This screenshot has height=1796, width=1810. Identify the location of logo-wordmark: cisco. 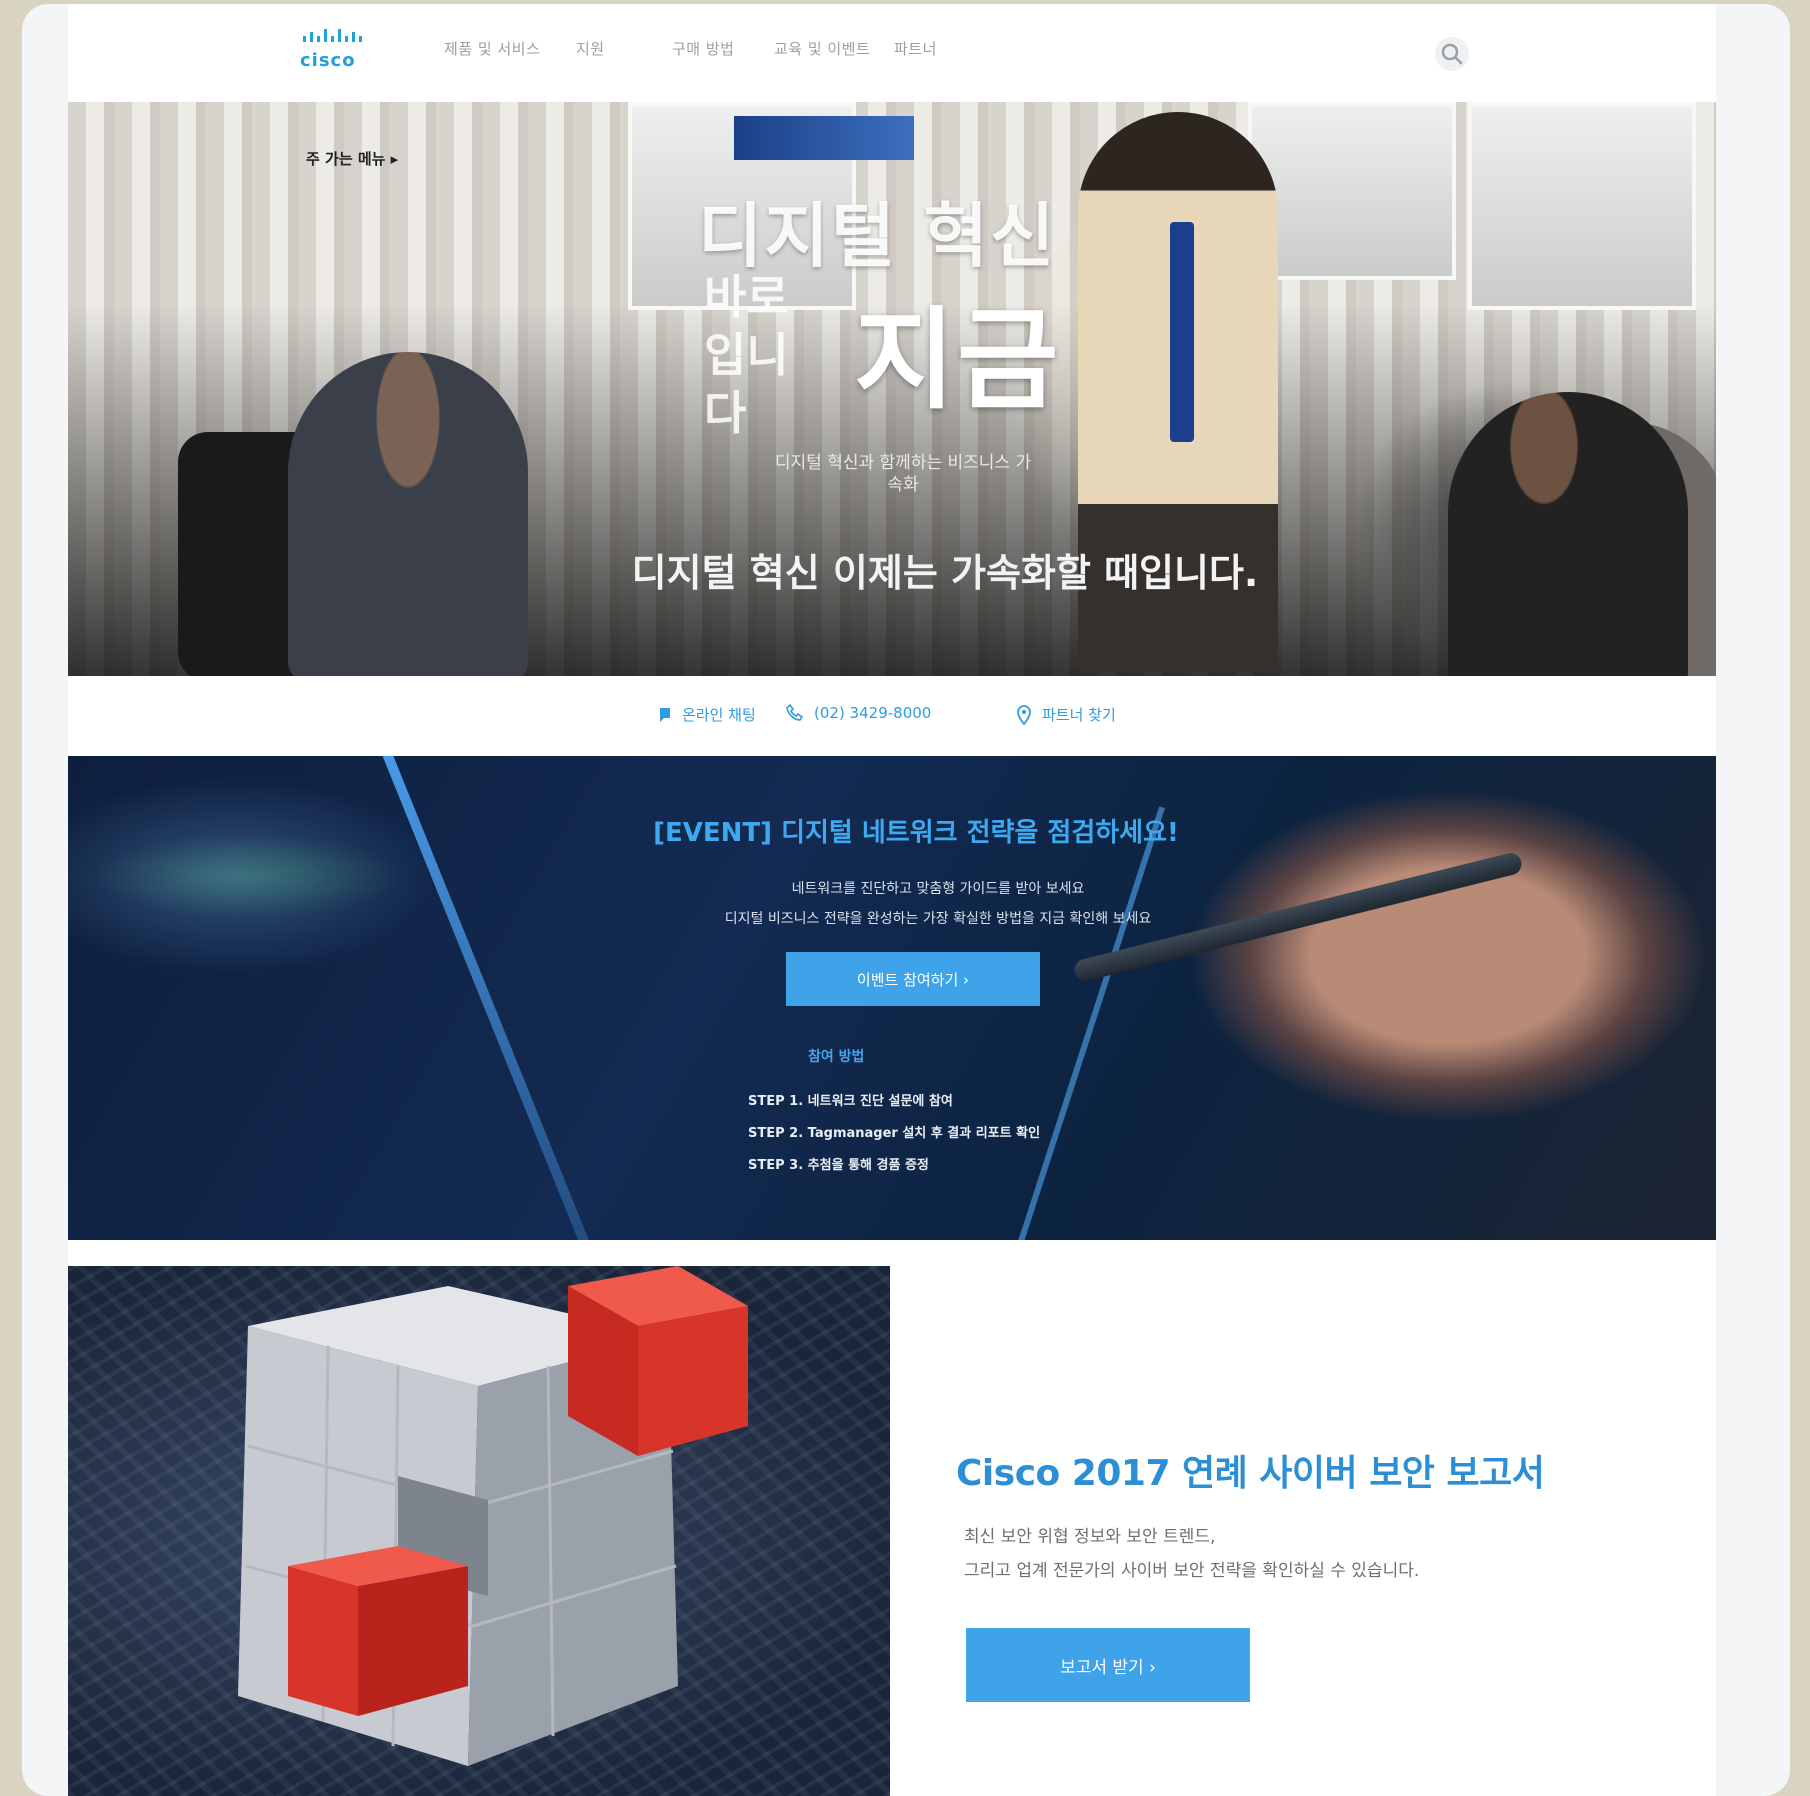
(328, 60).